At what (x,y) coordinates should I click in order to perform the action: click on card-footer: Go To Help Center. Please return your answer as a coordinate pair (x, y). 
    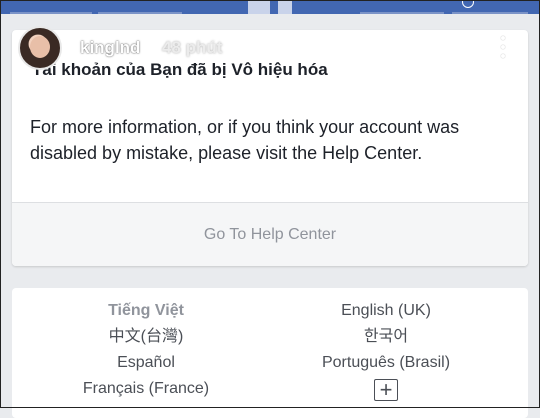
    Looking at the image, I should click on (270, 234).